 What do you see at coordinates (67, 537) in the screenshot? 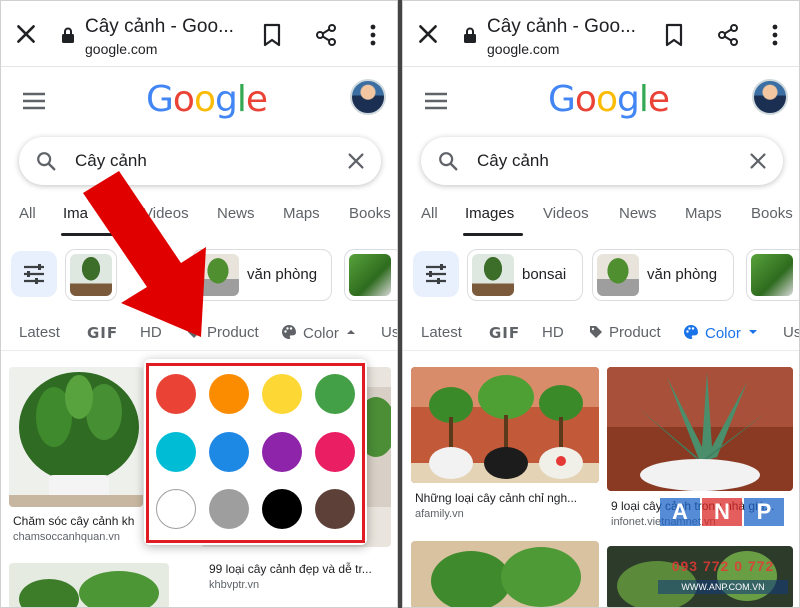
I see `result-source: chamsoccanhquan.vn` at bounding box center [67, 537].